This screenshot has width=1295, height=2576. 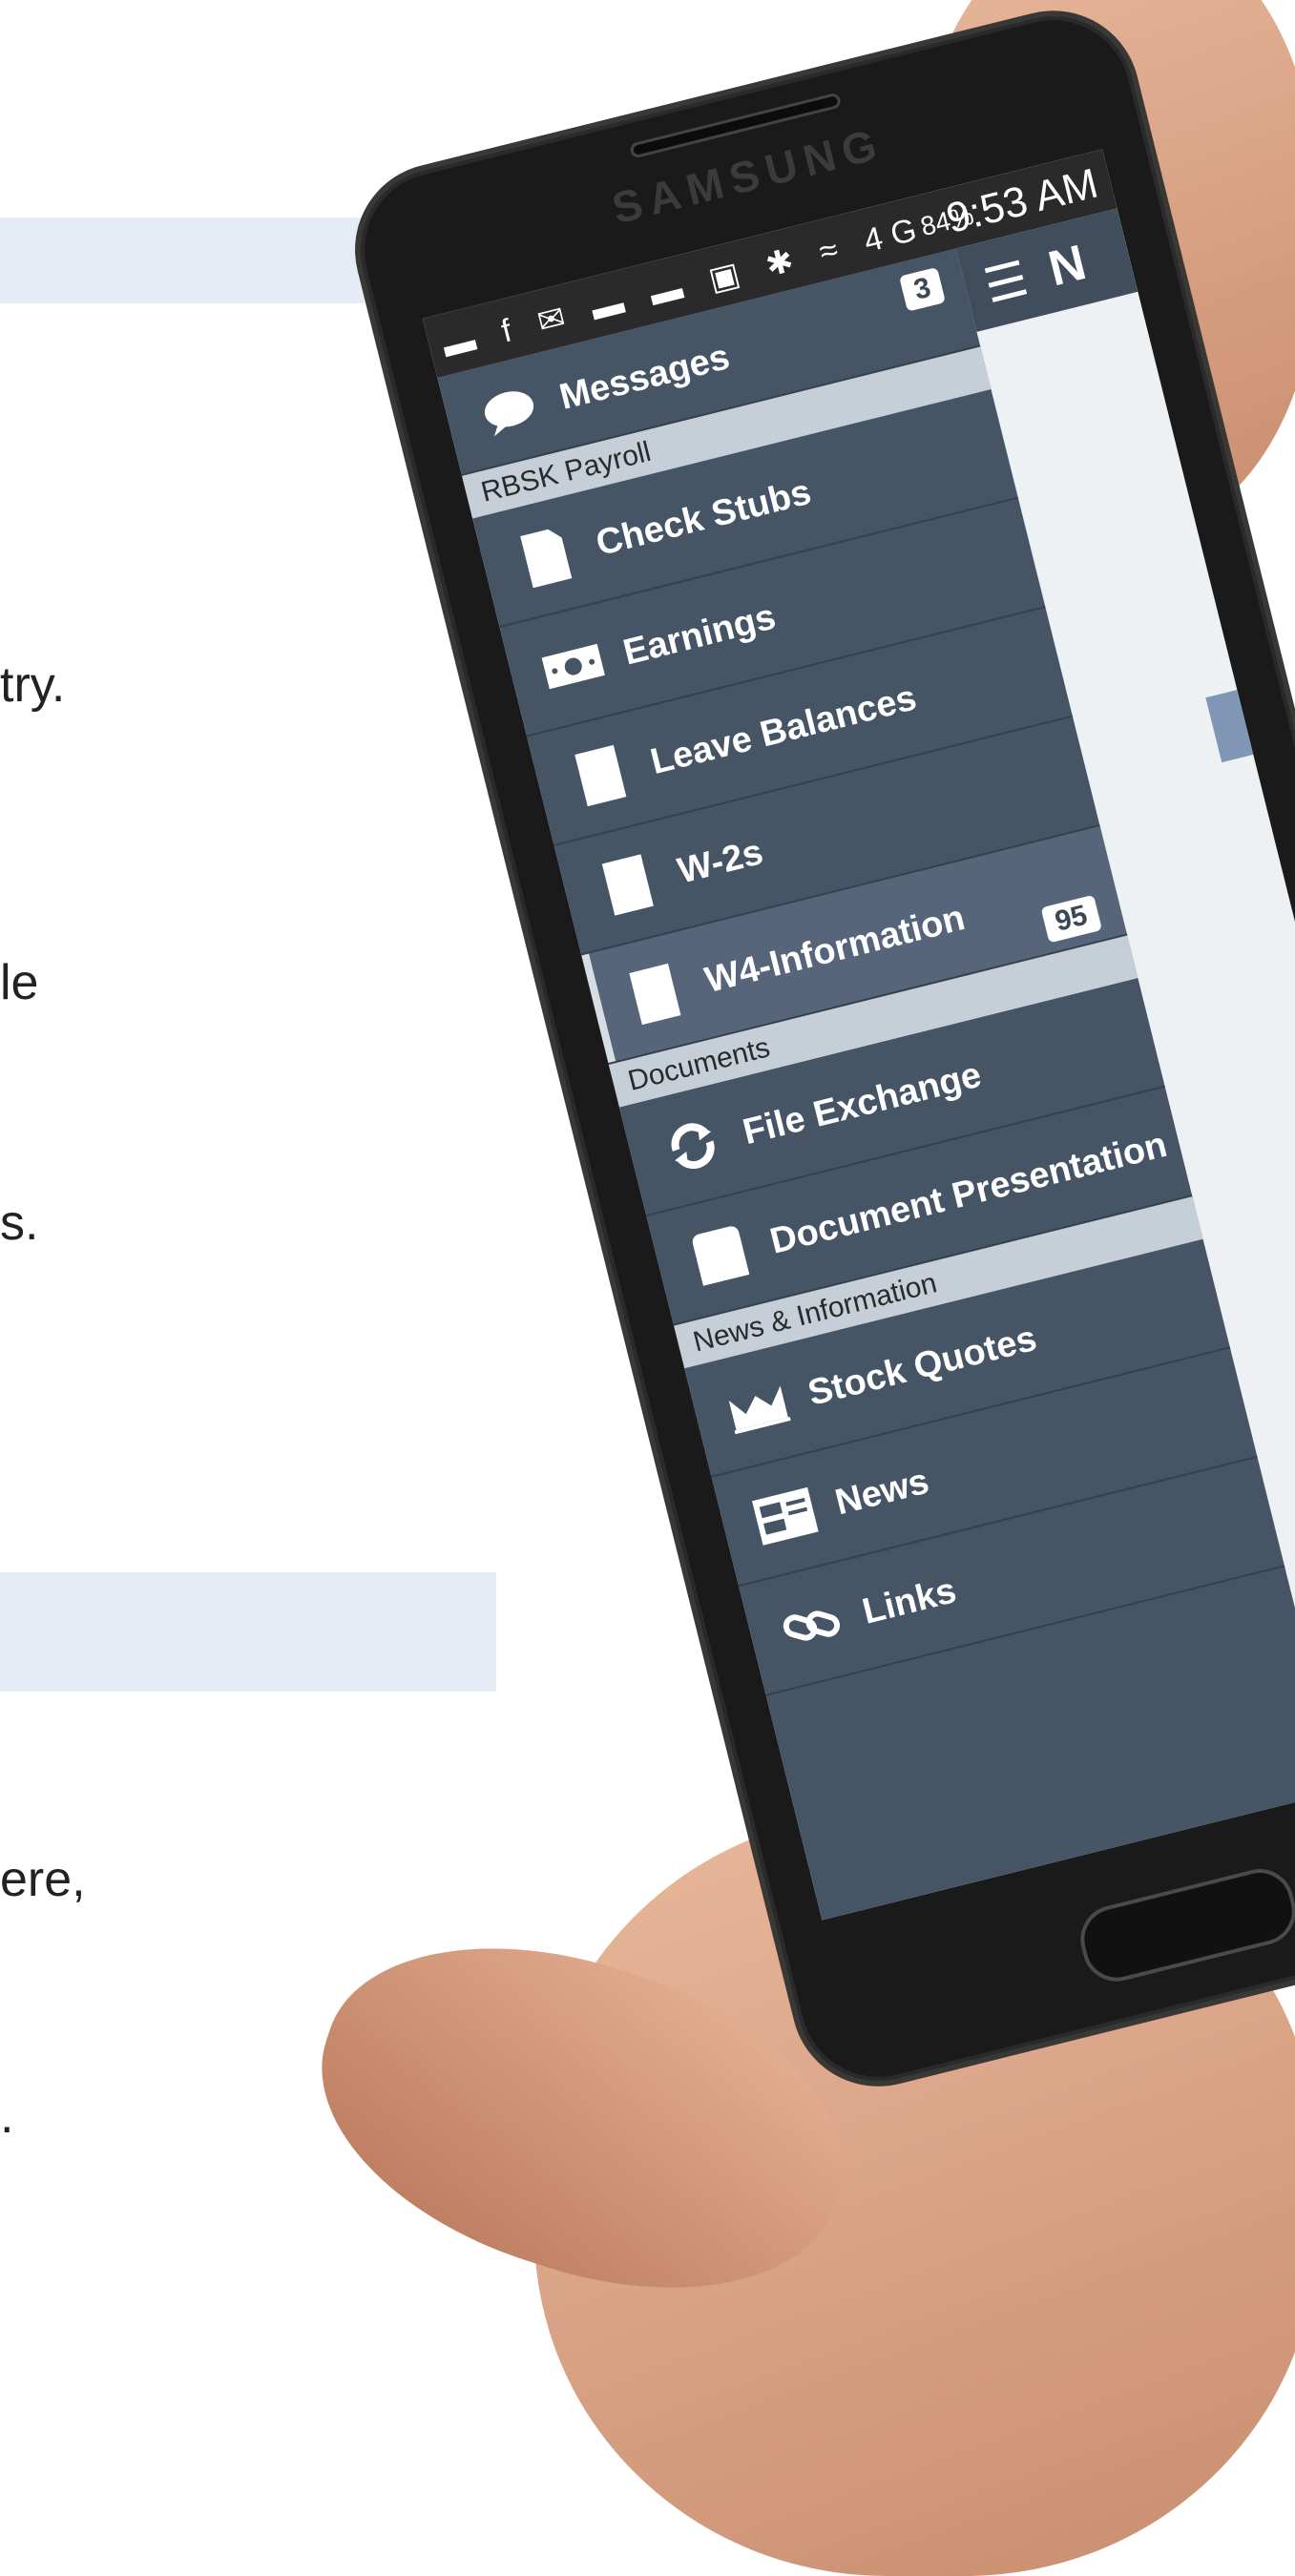 I want to click on background-text-1: try., so click(x=33, y=685).